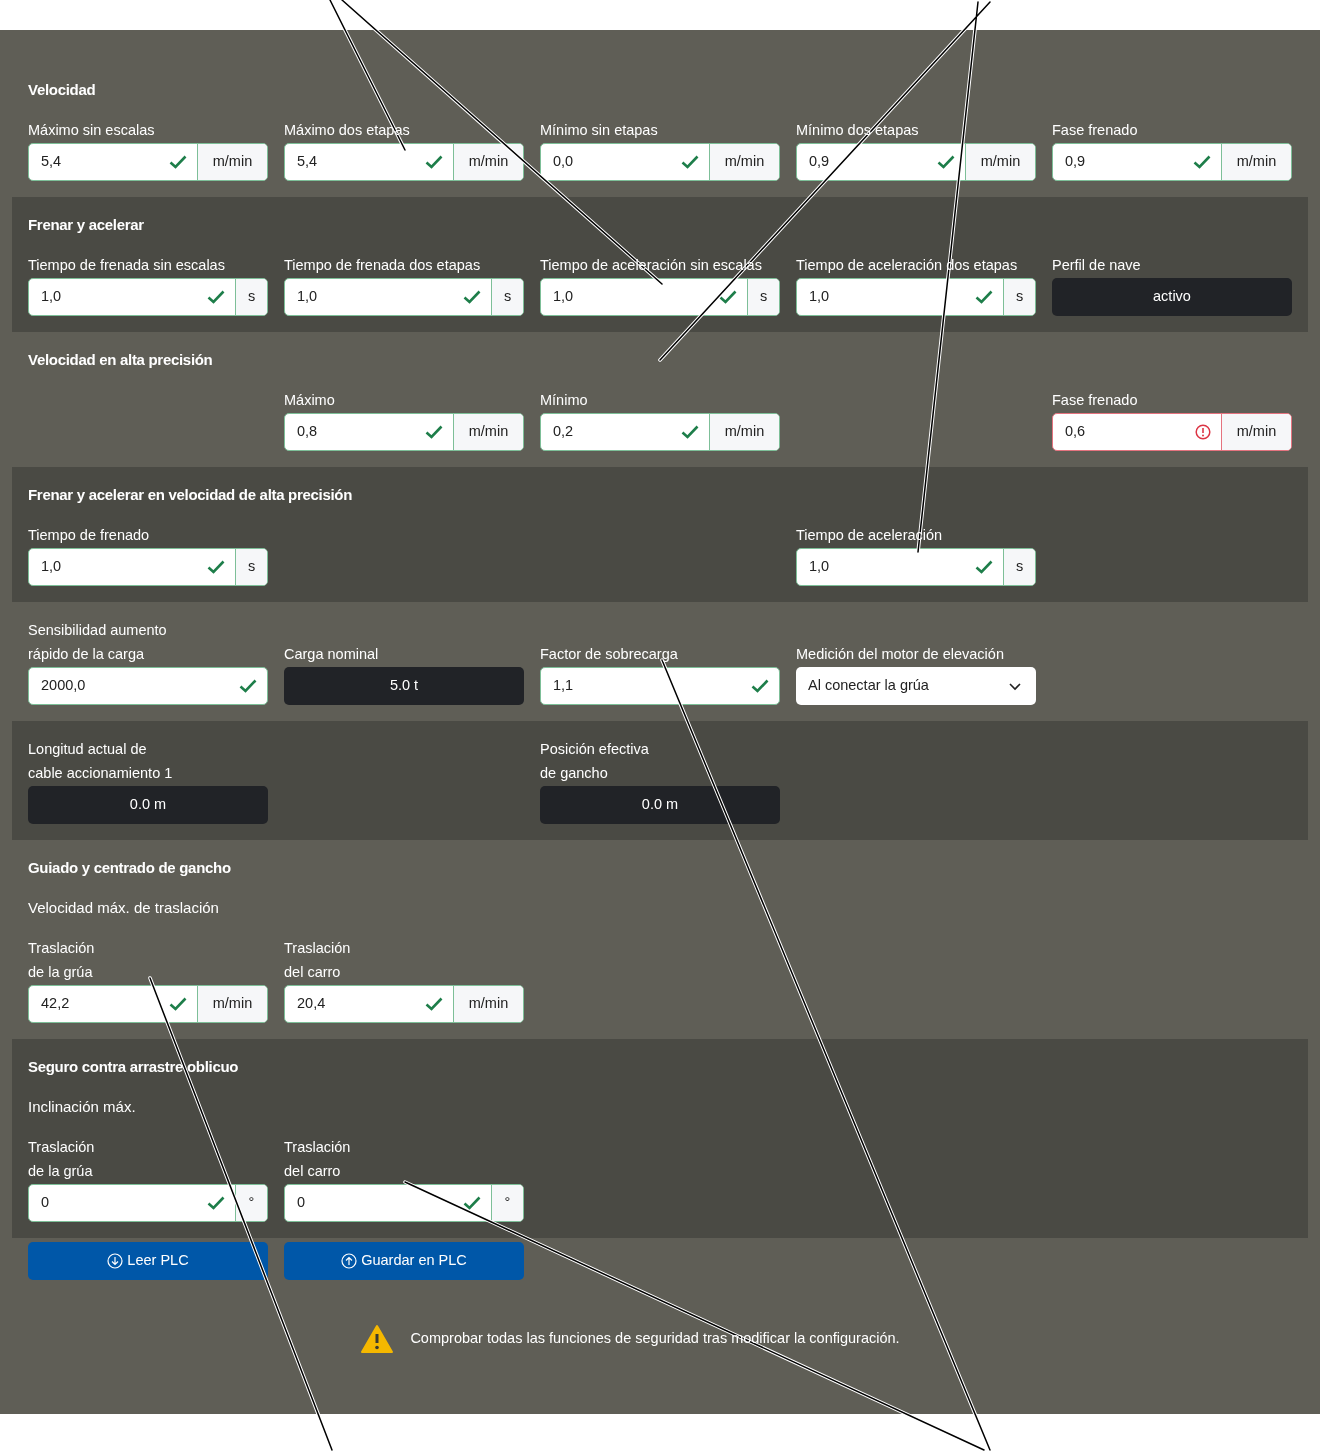 The image size is (1320, 1454). I want to click on plc-button: Guardar en PLC, so click(404, 1261).